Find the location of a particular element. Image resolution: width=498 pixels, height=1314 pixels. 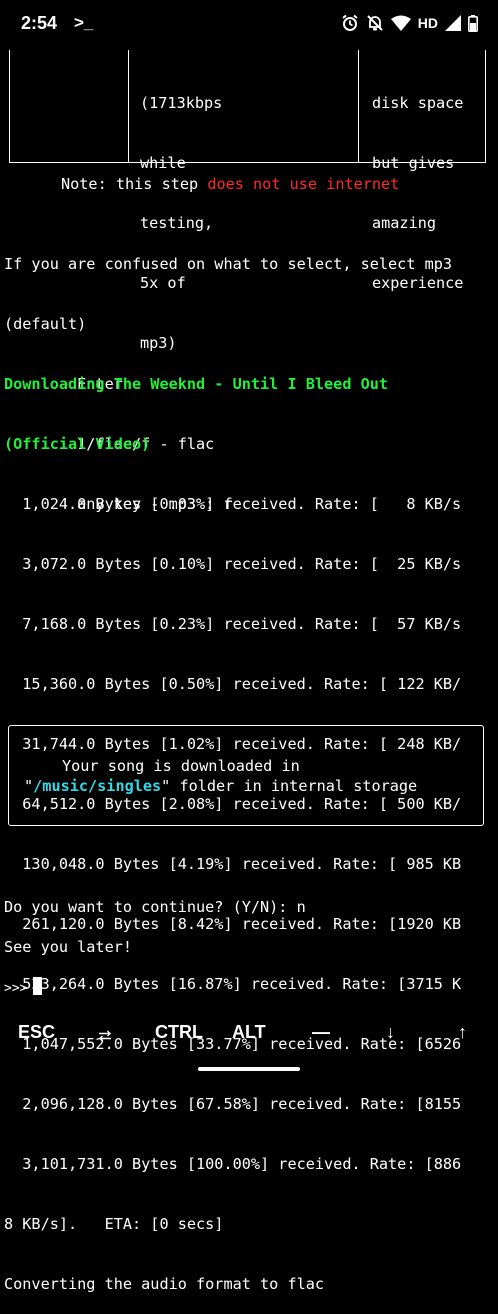

note-highlight: does not use internet is located at coordinates (303, 184).